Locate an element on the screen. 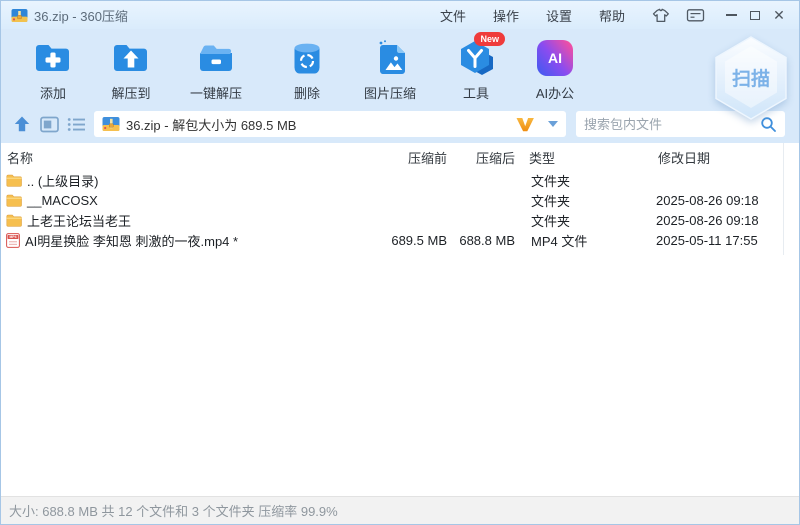  svg-text: MP4 is located at coordinates (13, 237).